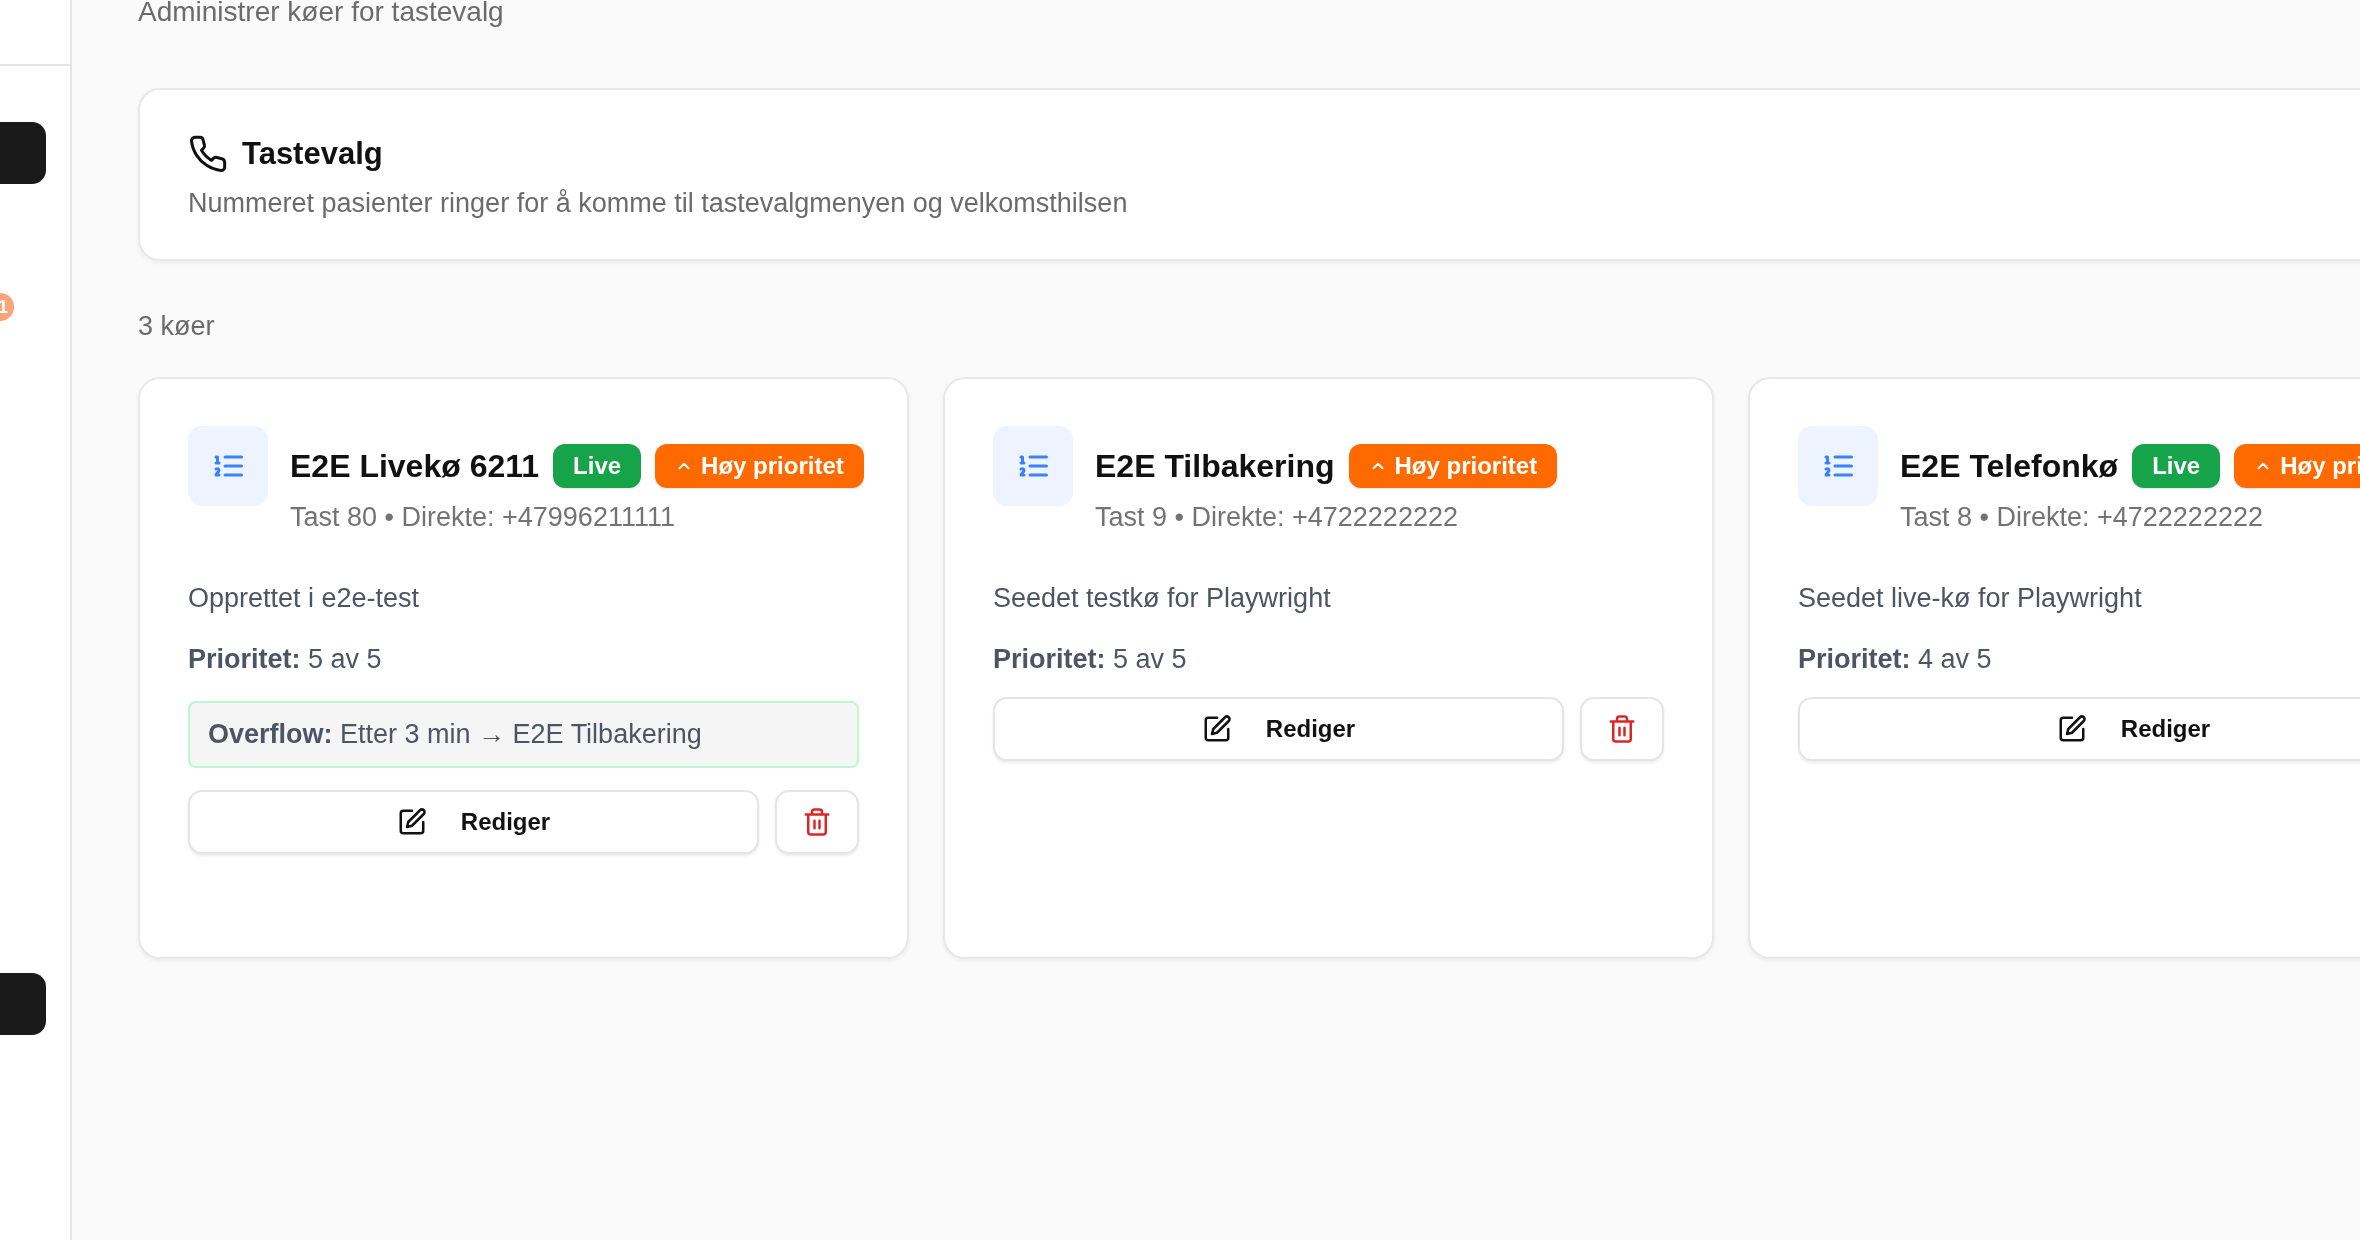 This screenshot has height=1240, width=2360. Describe the element at coordinates (312, 154) in the screenshot. I see `card-title: Tastevalg` at that location.